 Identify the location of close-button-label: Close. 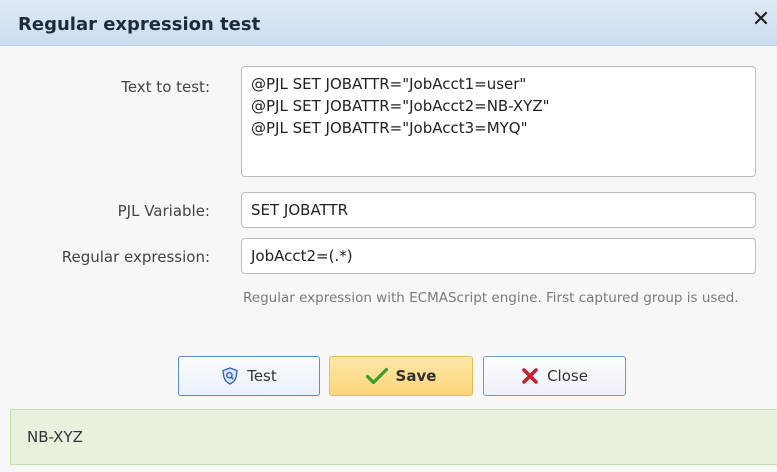
(567, 376).